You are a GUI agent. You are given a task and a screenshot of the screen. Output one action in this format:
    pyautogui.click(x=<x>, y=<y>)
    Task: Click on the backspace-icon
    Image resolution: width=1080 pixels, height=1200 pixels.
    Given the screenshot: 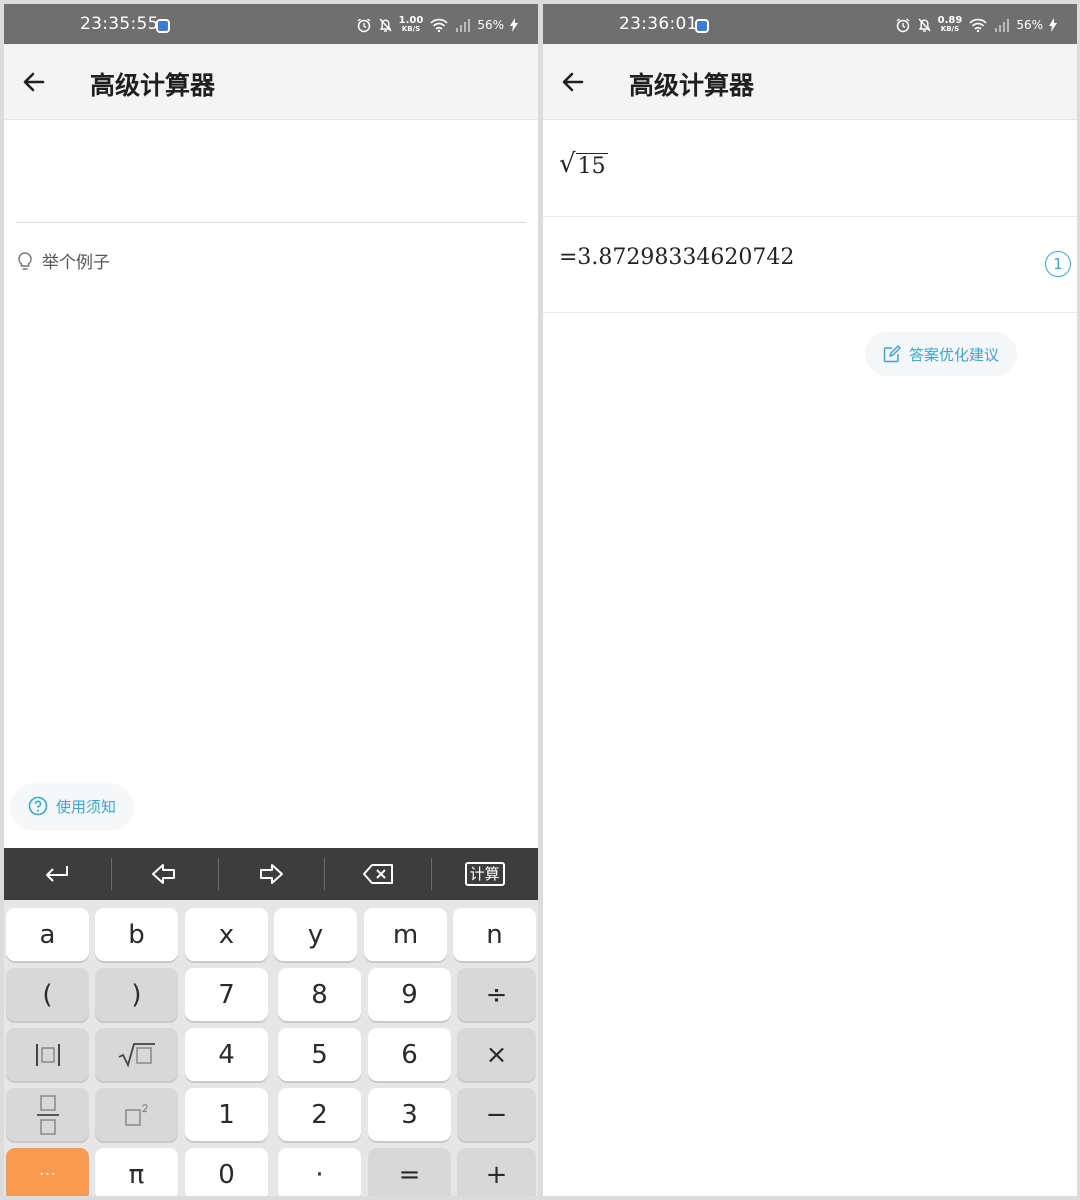 What is the action you would take?
    pyautogui.click(x=377, y=874)
    